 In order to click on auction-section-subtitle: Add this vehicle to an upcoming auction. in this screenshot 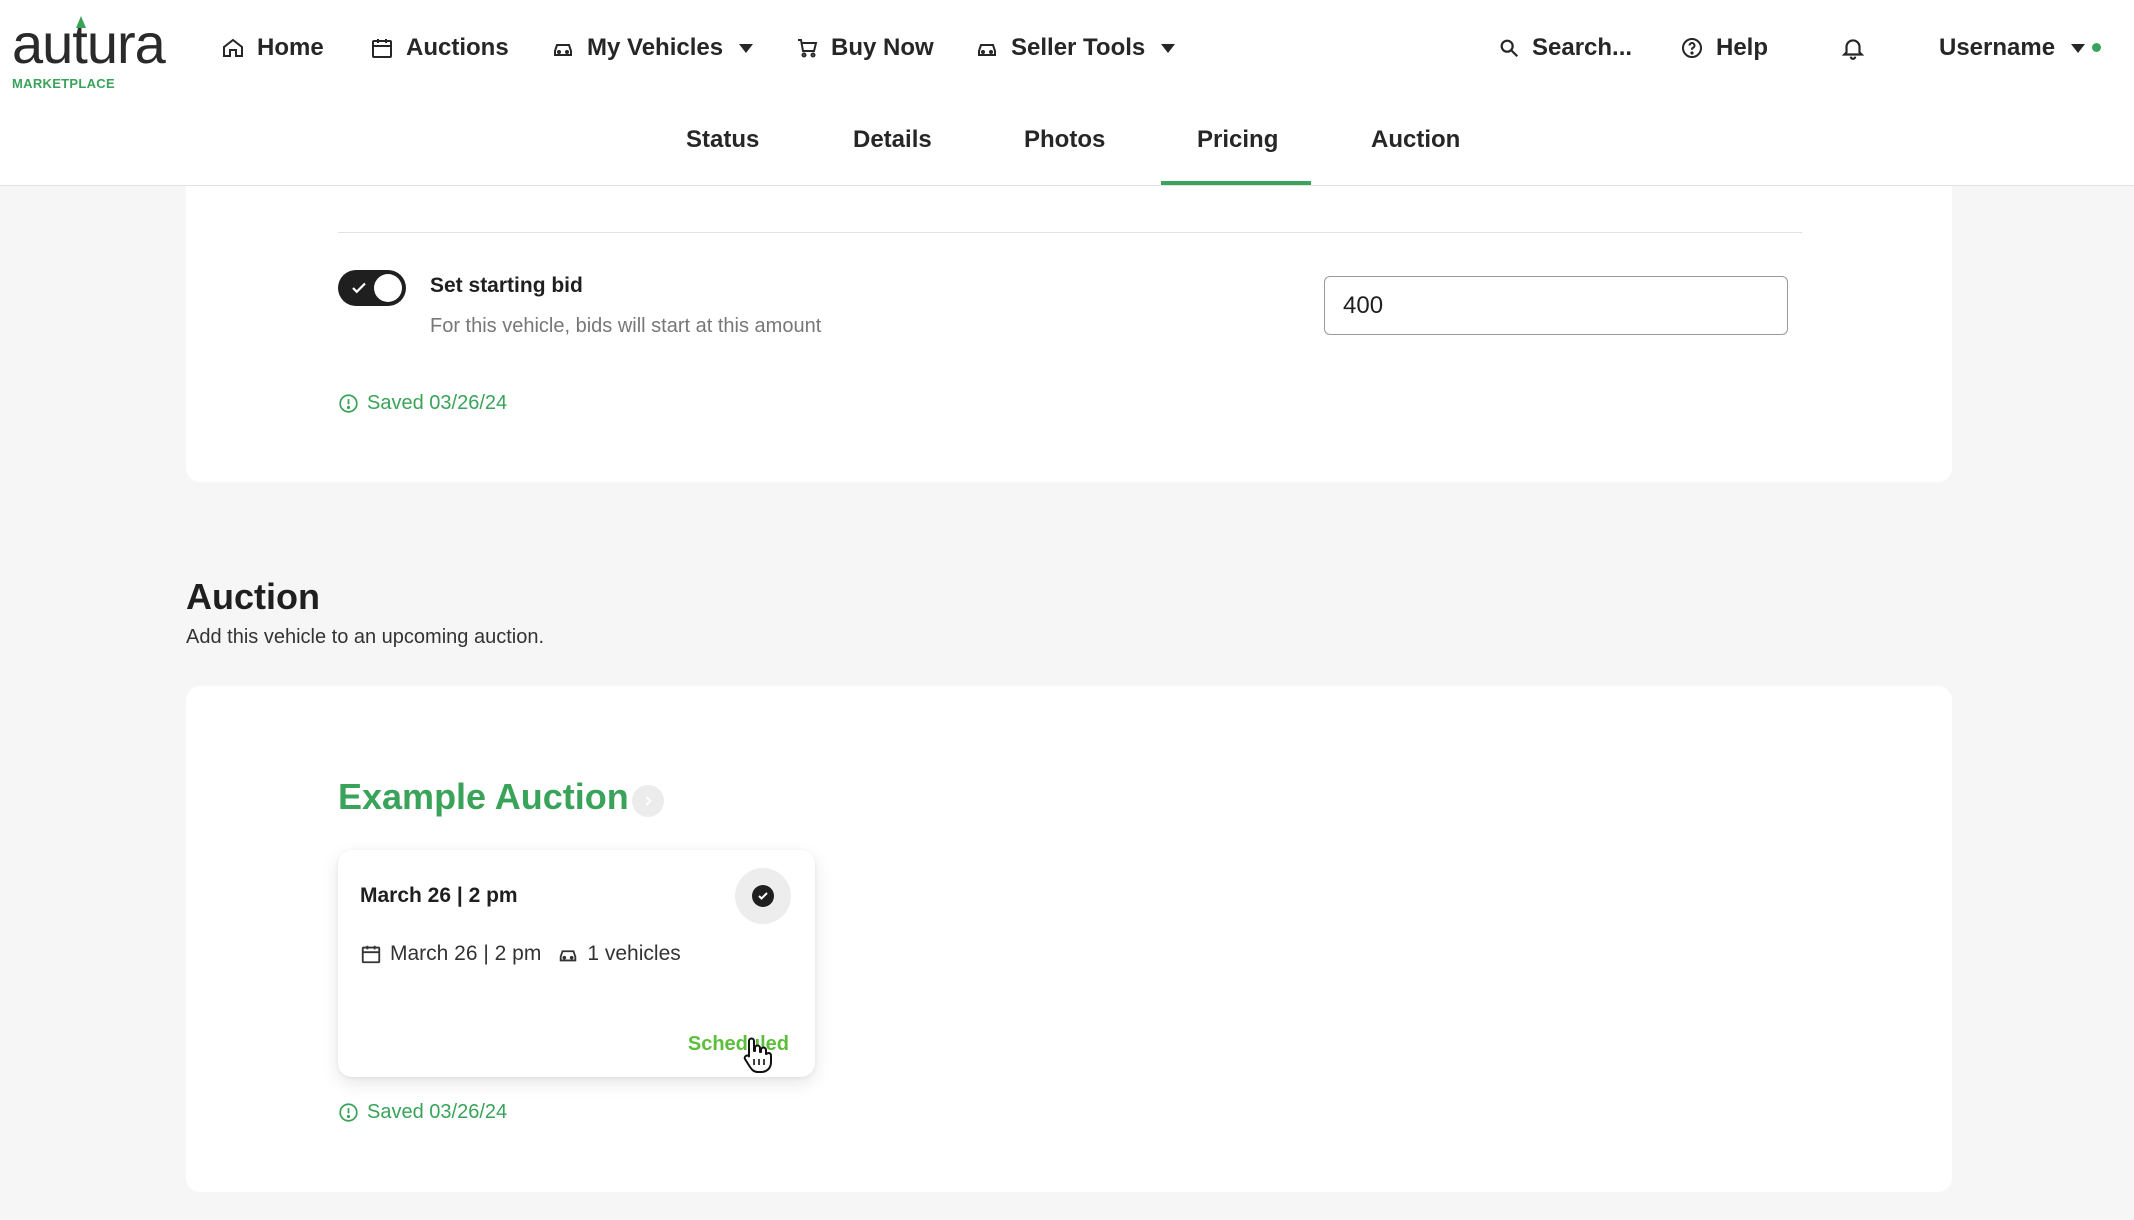, I will do `click(365, 637)`.